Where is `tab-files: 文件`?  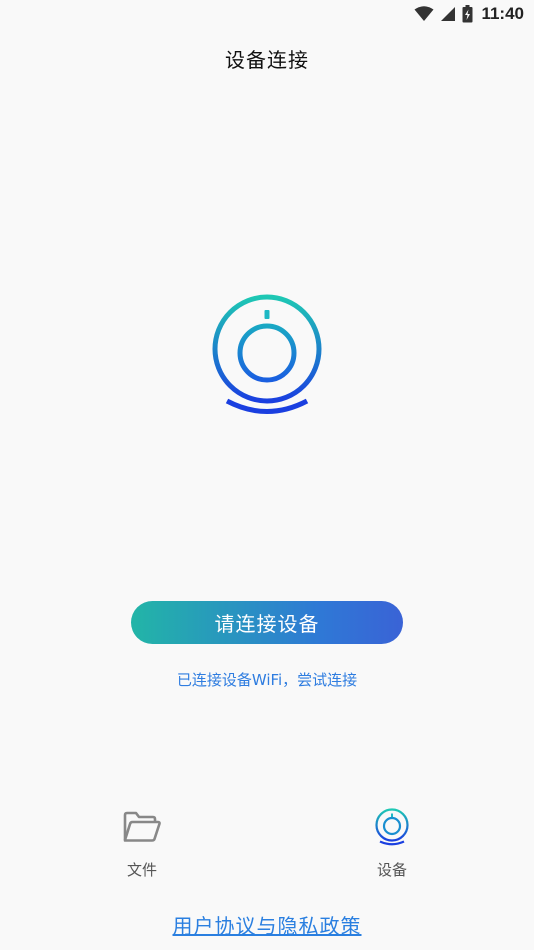 tab-files: 文件 is located at coordinates (142, 842).